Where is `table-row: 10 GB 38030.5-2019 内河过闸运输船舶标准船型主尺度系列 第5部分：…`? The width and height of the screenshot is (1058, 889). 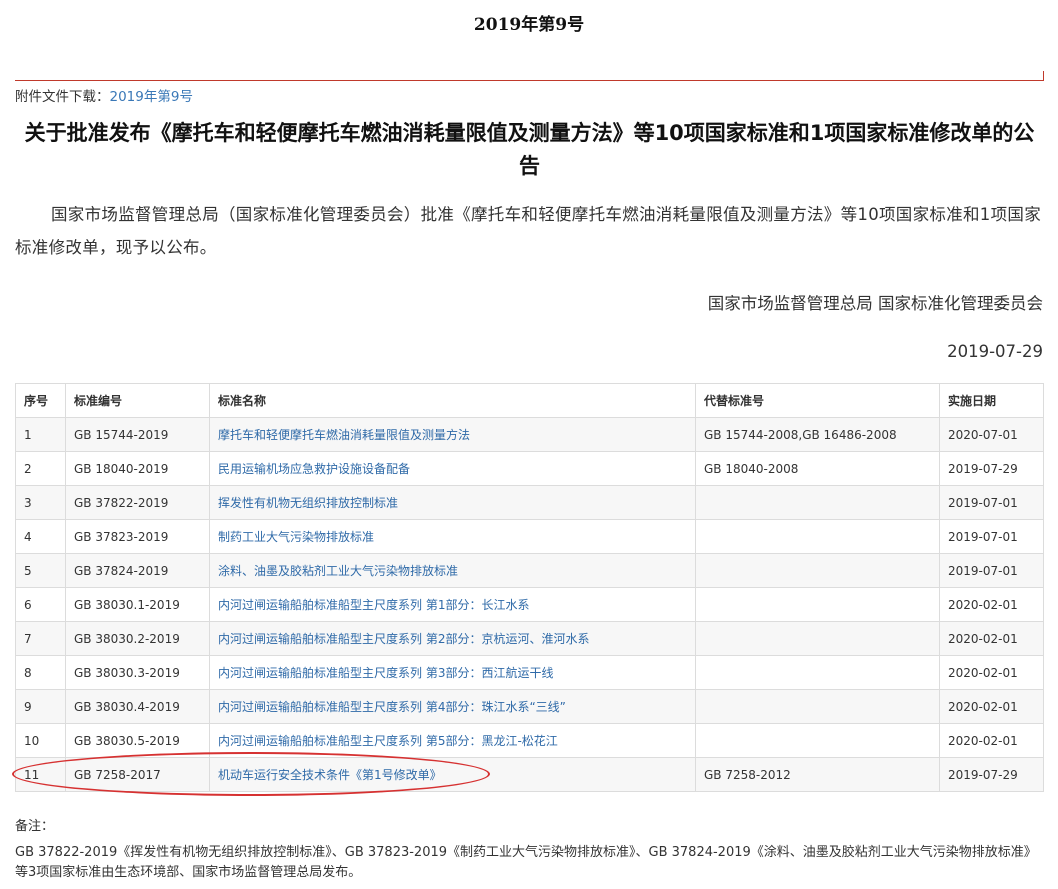
table-row: 10 GB 38030.5-2019 内河过闸运输船舶标准船型主尺度系列 第5部分：… is located at coordinates (529, 740).